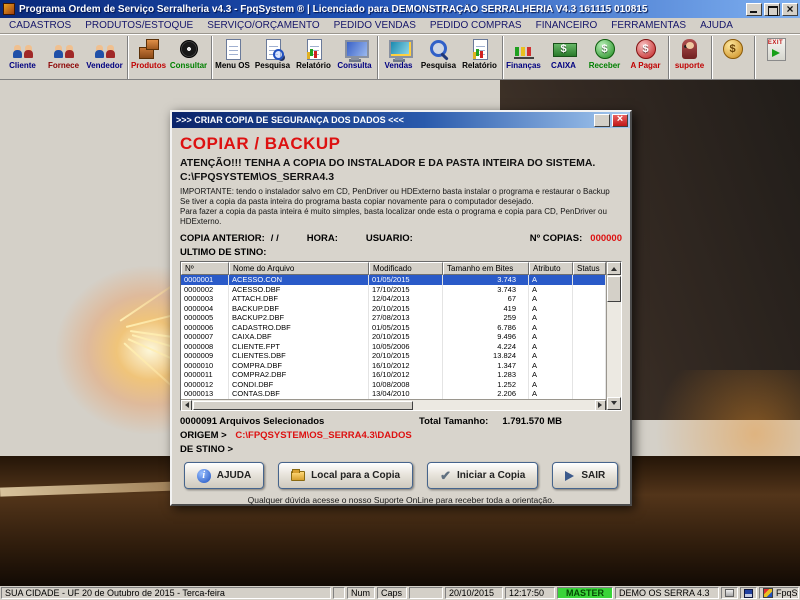 The width and height of the screenshot is (800, 600). I want to click on sair-button: SAIR, so click(585, 475).